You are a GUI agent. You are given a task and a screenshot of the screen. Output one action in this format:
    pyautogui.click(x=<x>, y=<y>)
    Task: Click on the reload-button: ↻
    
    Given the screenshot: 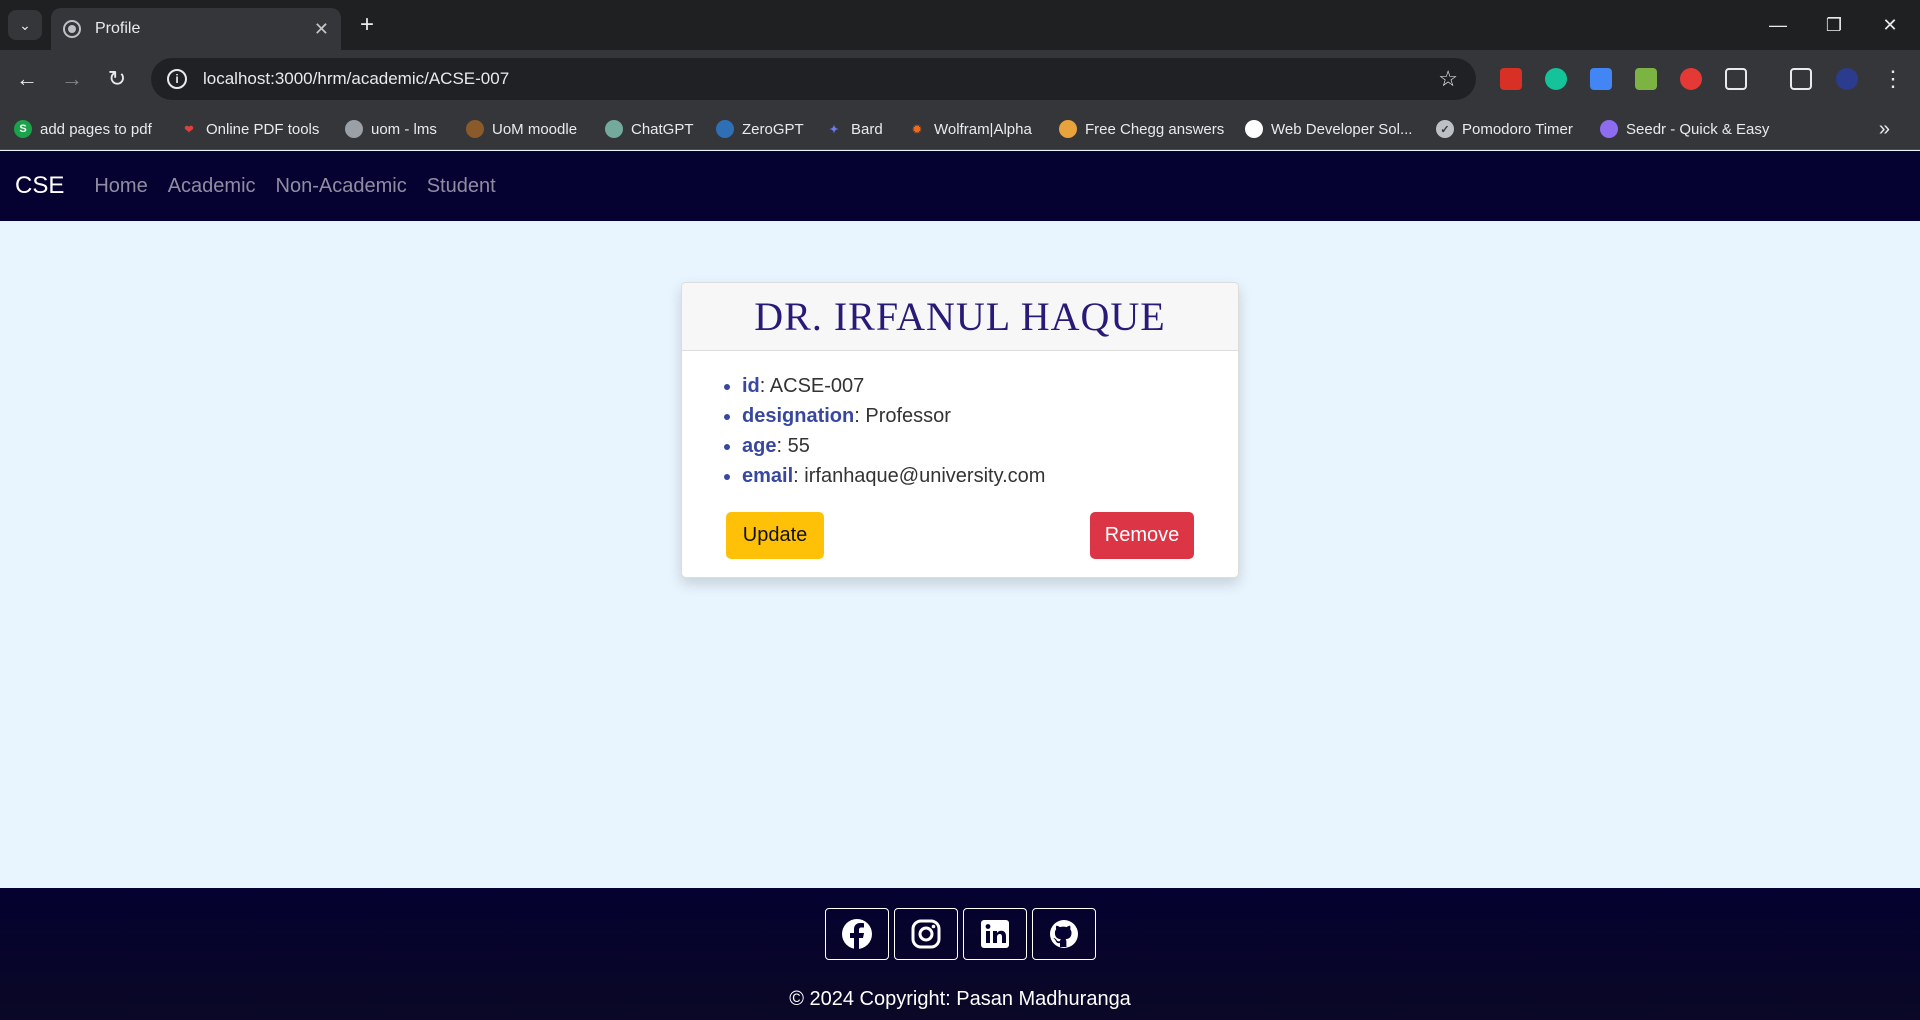 What is the action you would take?
    pyautogui.click(x=117, y=79)
    